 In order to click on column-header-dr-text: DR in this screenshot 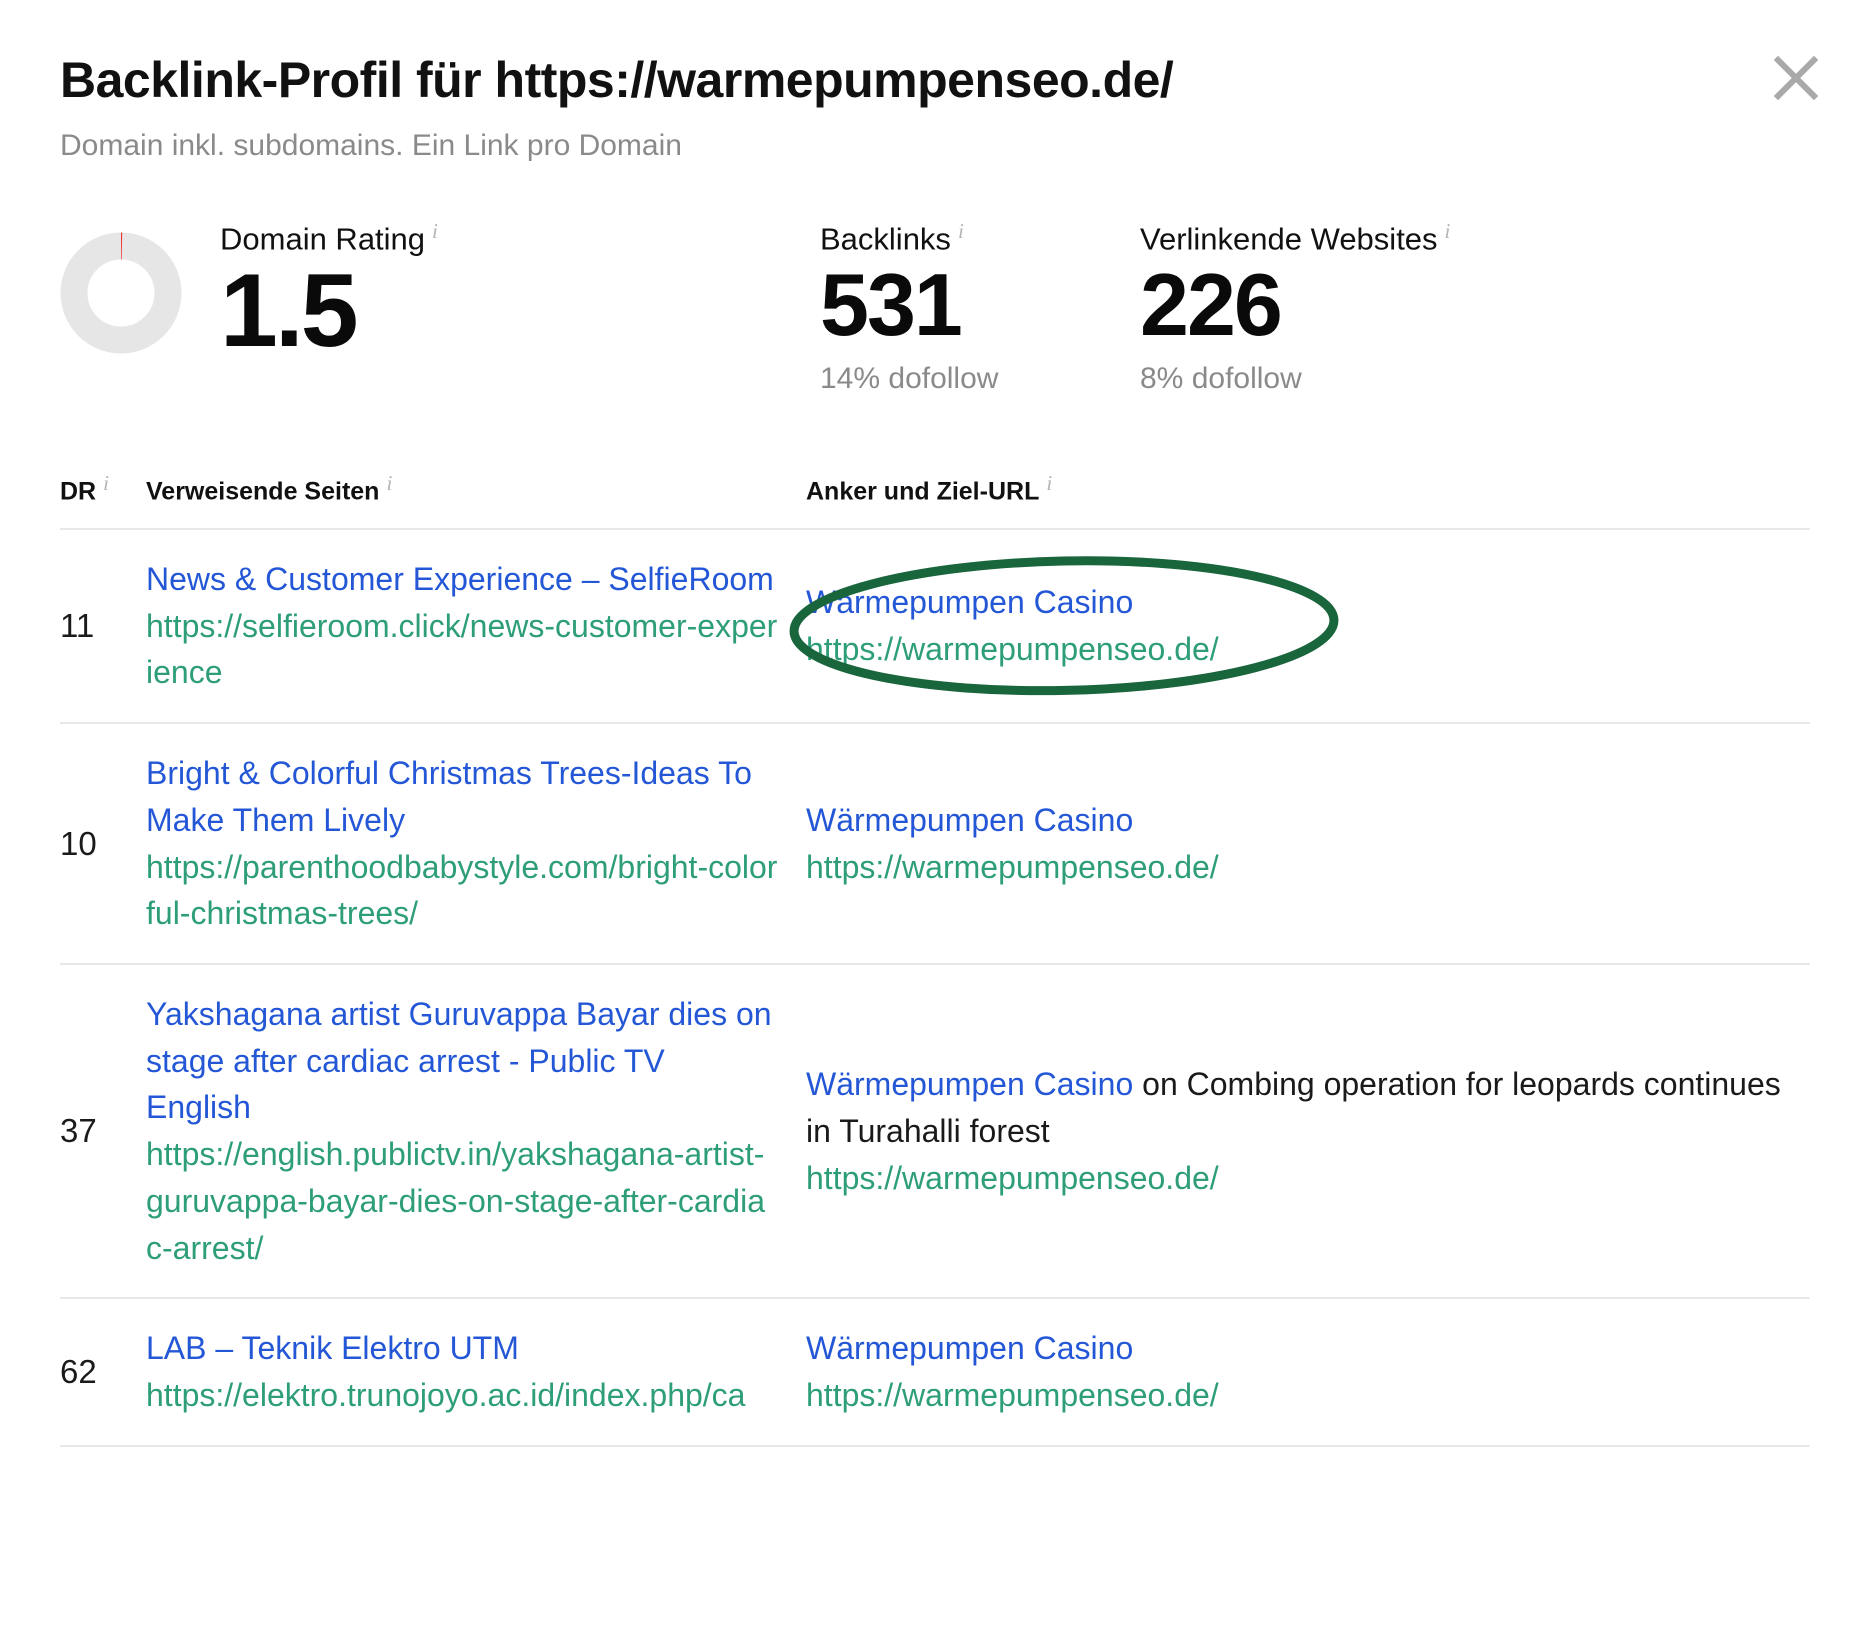, I will do `click(78, 491)`.